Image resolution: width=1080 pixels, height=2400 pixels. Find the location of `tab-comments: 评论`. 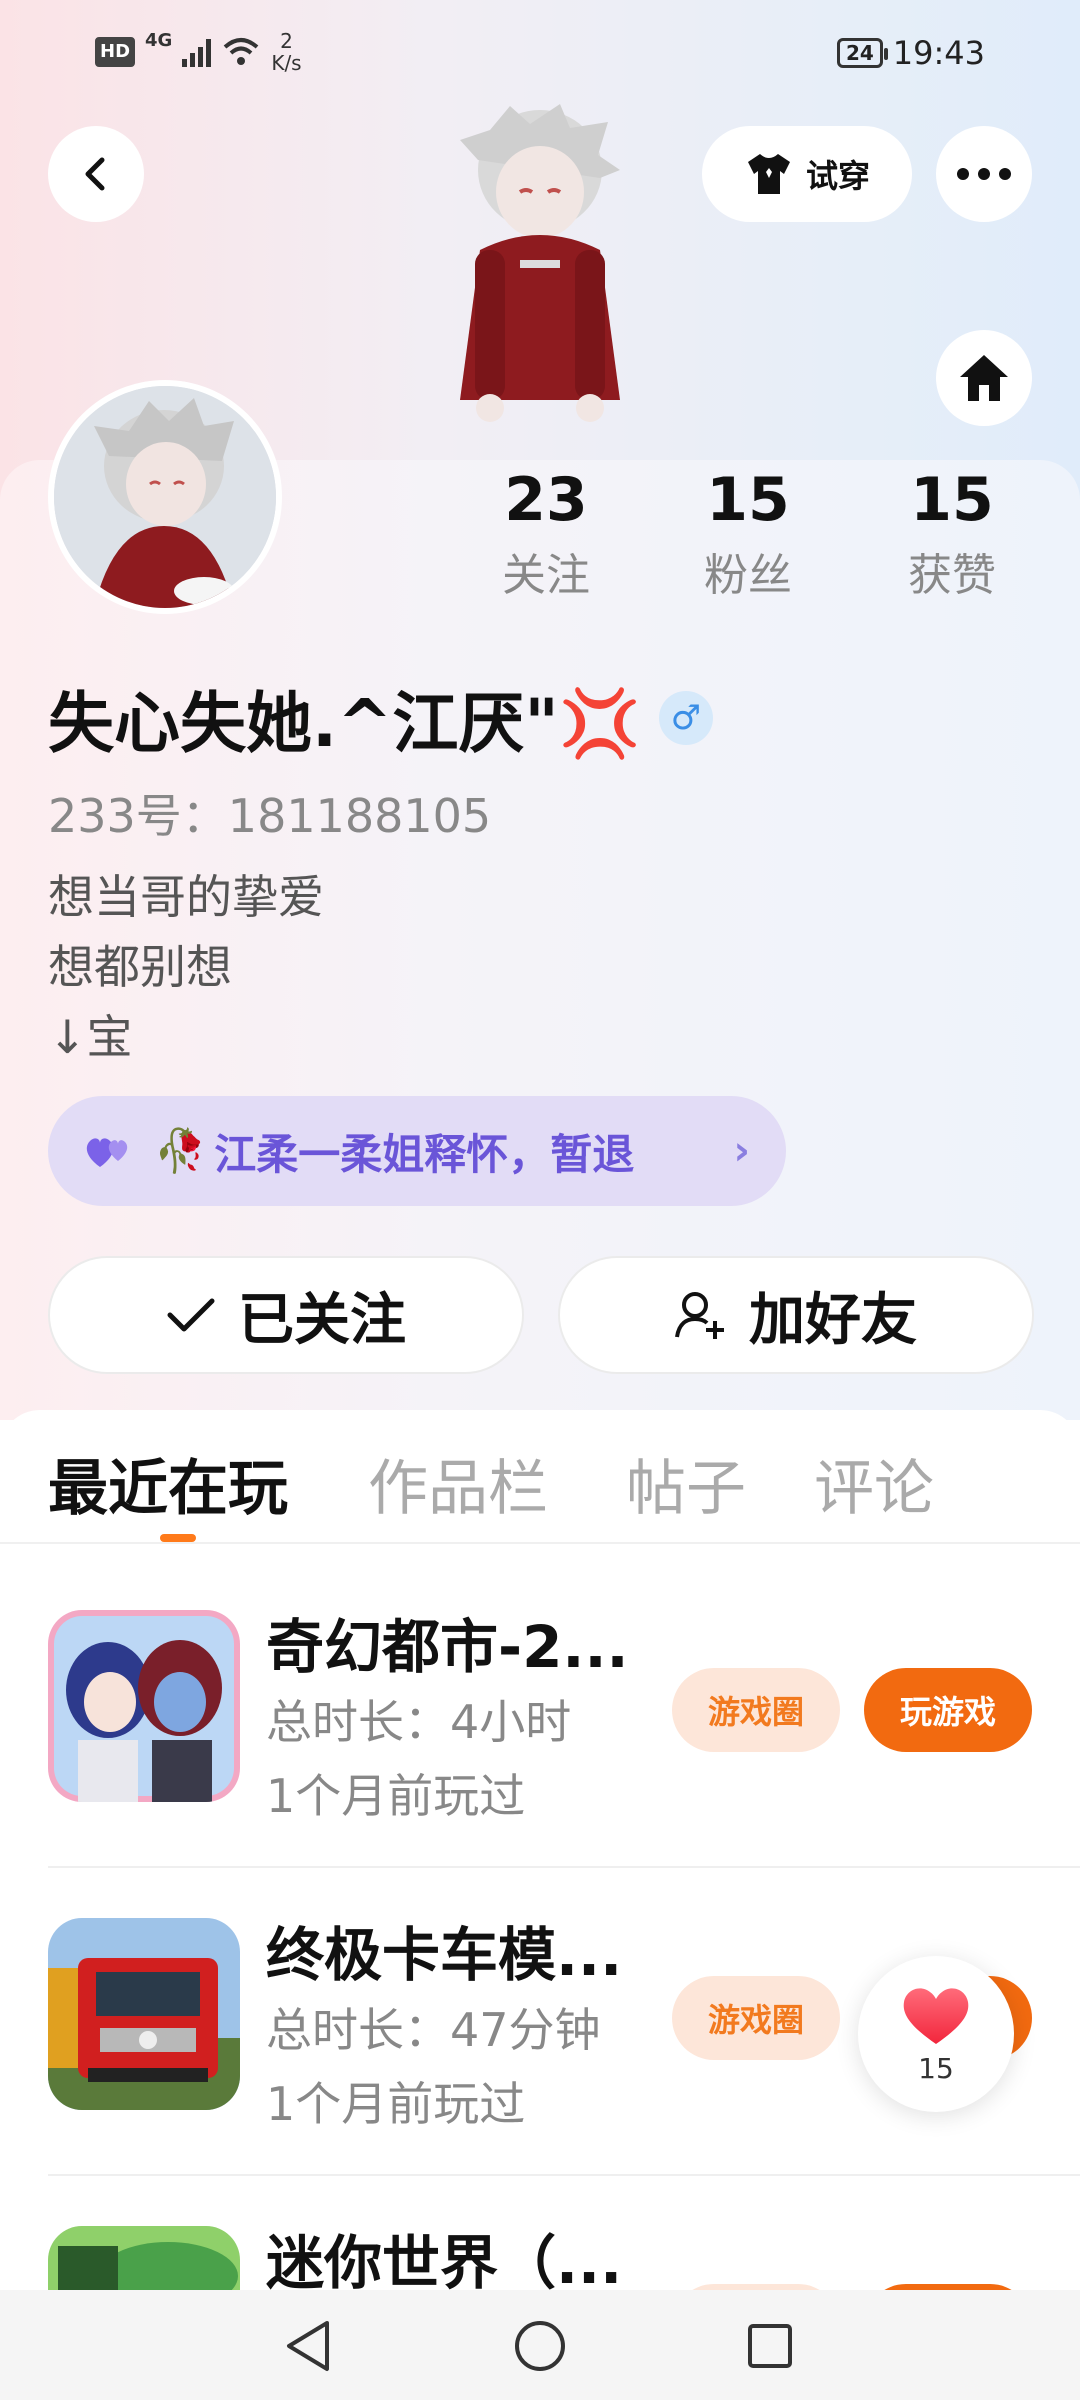

tab-comments: 评论 is located at coordinates (874, 1483).